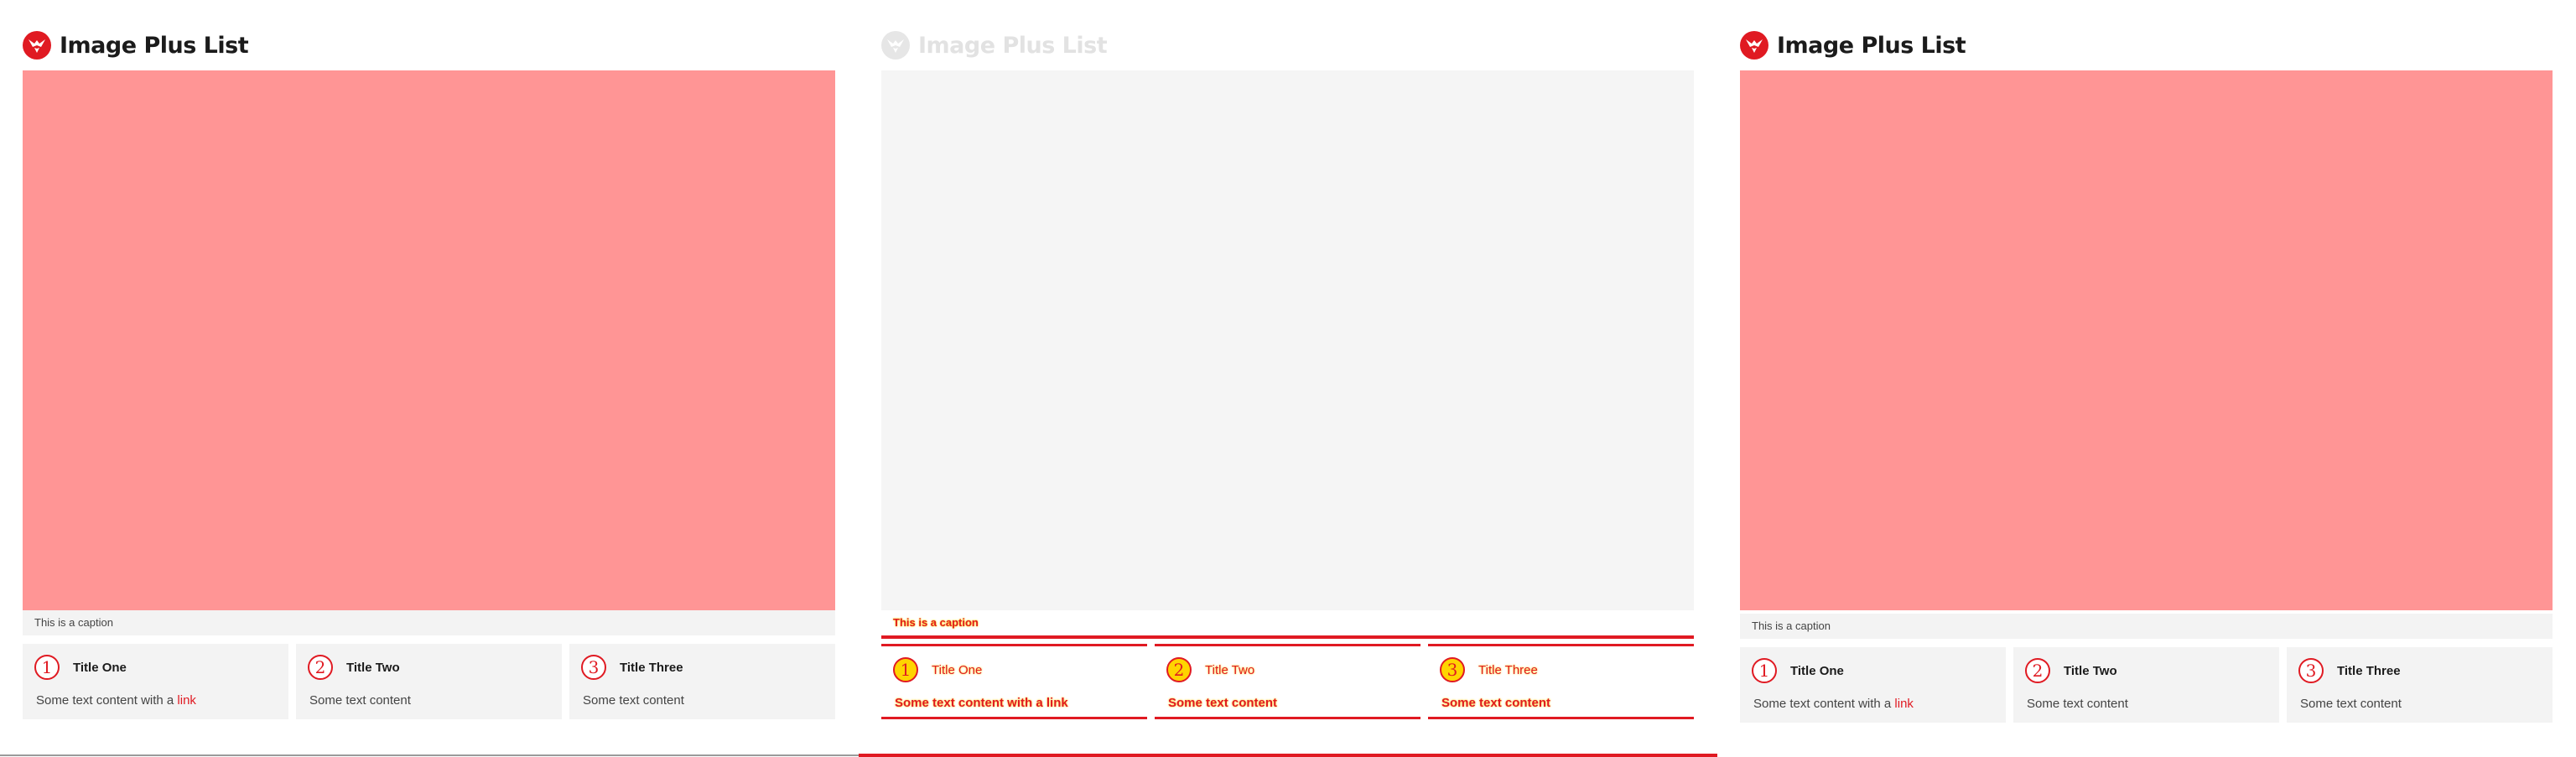 The width and height of the screenshot is (2576, 757). I want to click on panel-divider, so click(429, 755).